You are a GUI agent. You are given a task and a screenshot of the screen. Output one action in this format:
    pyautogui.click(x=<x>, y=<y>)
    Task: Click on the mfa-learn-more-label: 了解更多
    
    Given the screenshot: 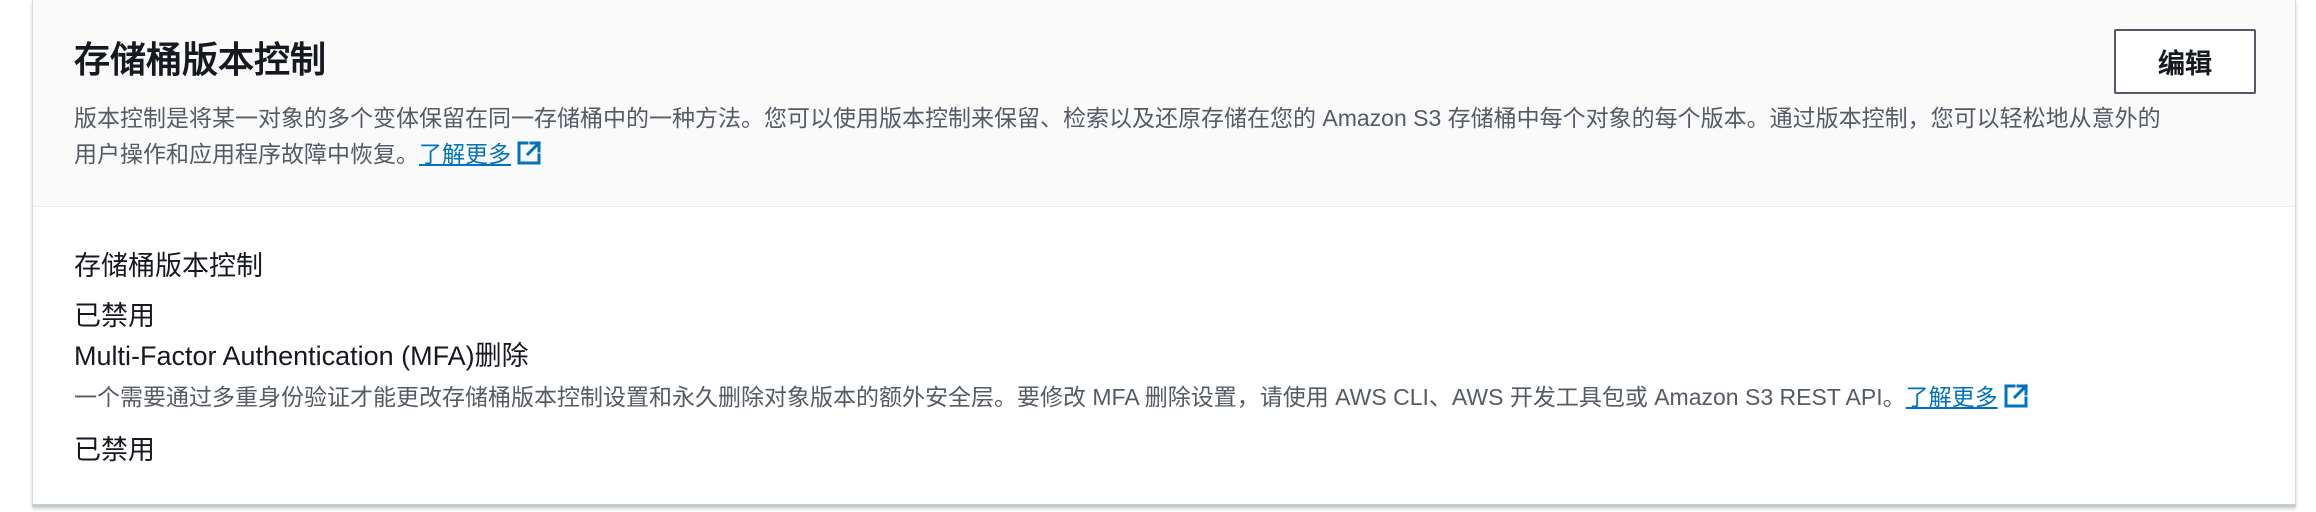 What is the action you would take?
    pyautogui.click(x=1951, y=397)
    